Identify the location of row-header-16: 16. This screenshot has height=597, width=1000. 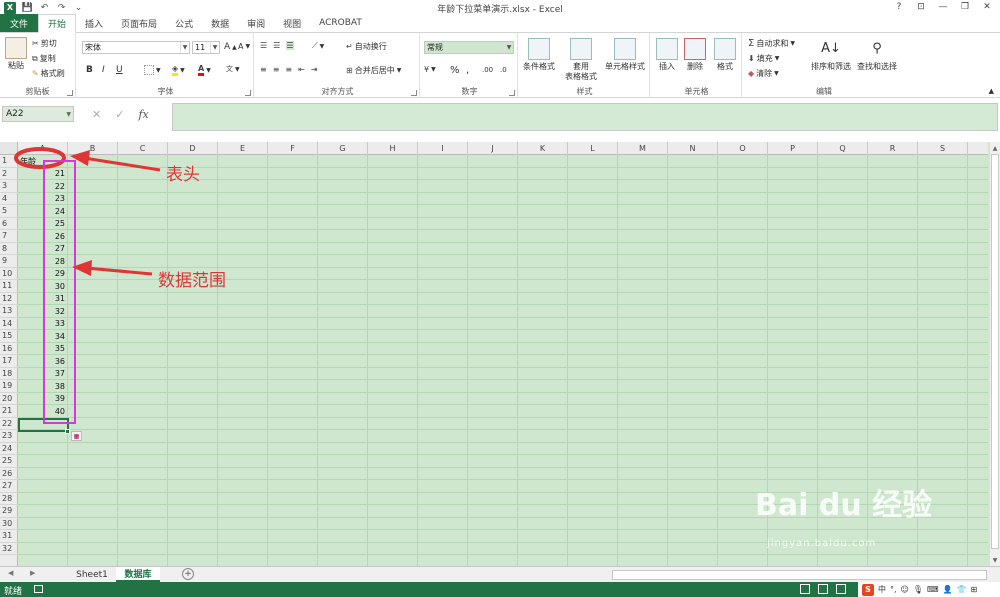
(9, 349).